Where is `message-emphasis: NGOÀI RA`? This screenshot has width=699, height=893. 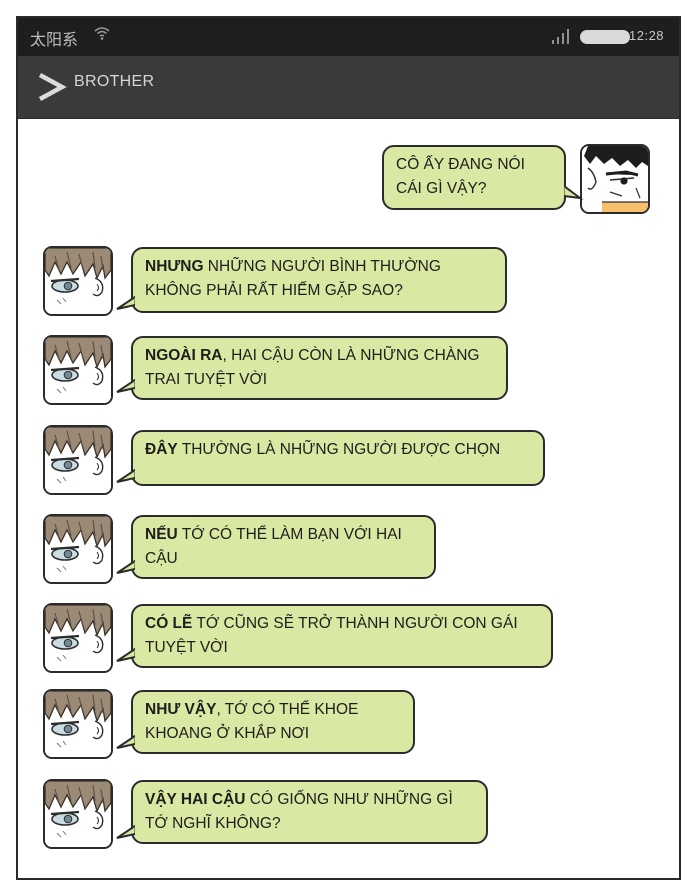
message-emphasis: NGOÀI RA is located at coordinates (184, 355).